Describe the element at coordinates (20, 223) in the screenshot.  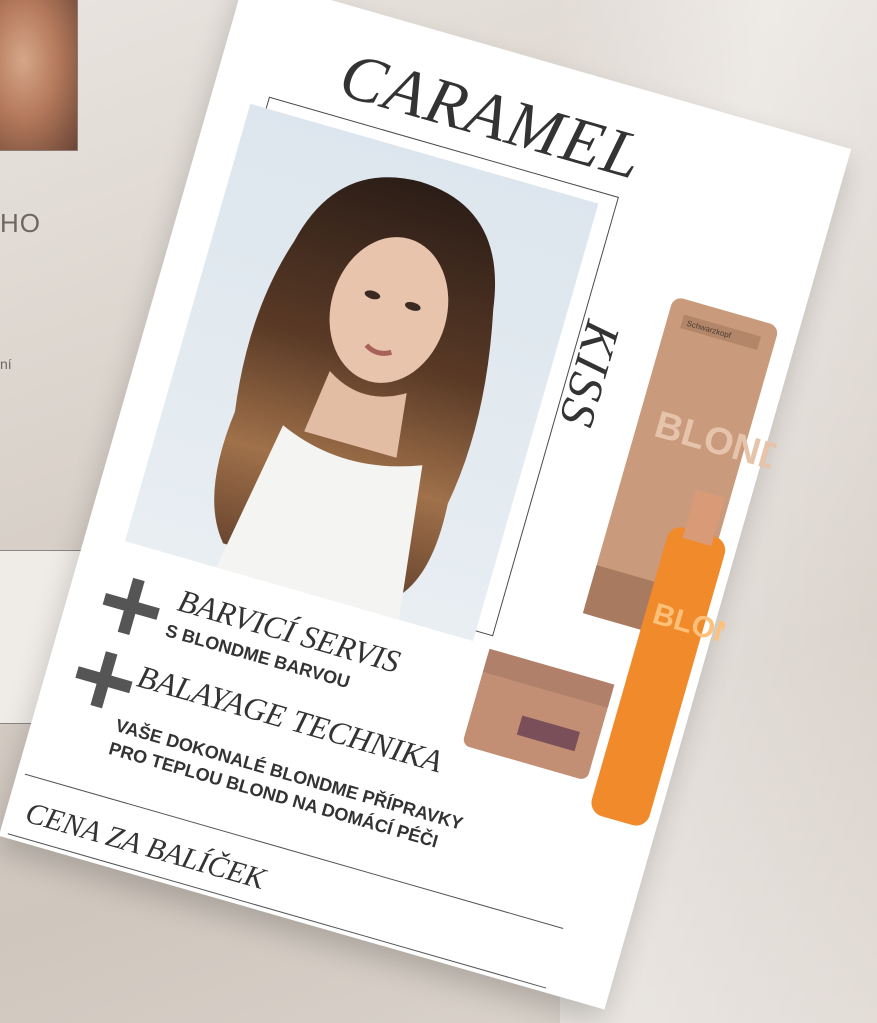
I see `background-heading-fragment: HO` at that location.